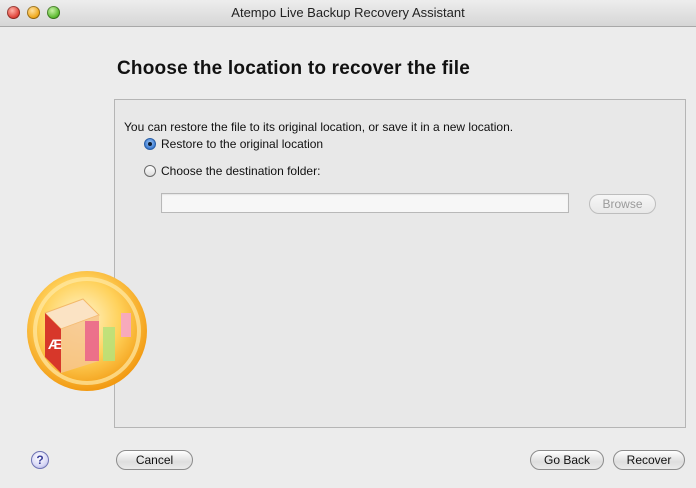  What do you see at coordinates (55, 344) in the screenshot?
I see `svg-text: Æ` at bounding box center [55, 344].